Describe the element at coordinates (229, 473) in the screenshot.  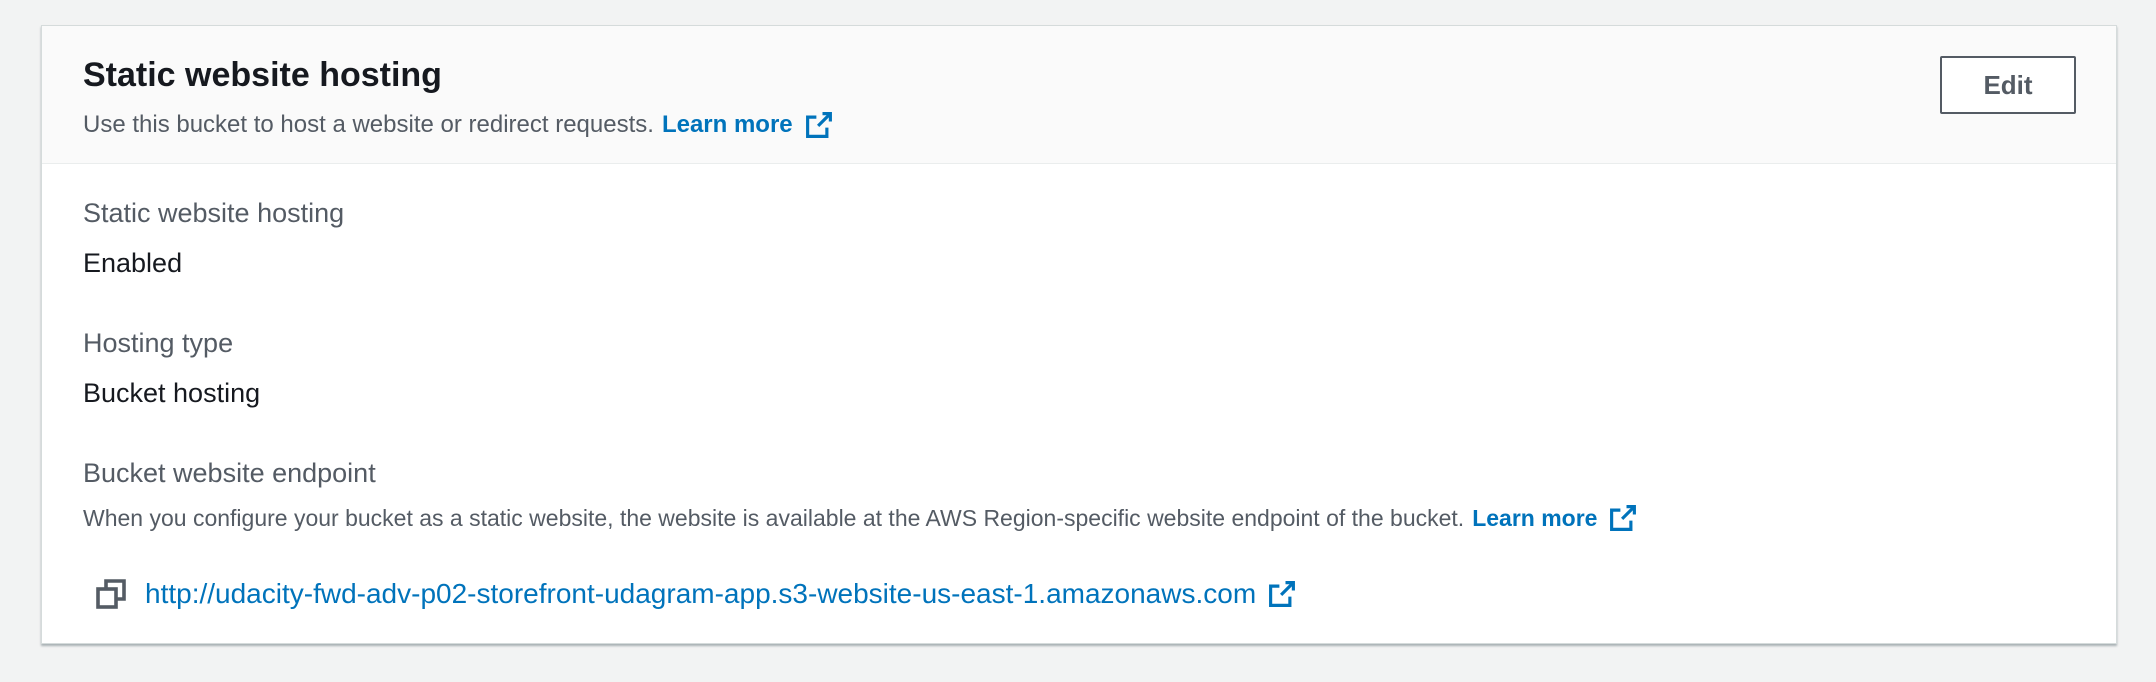
I see `bucket-endpoint-label: Bucket website endpoint` at that location.